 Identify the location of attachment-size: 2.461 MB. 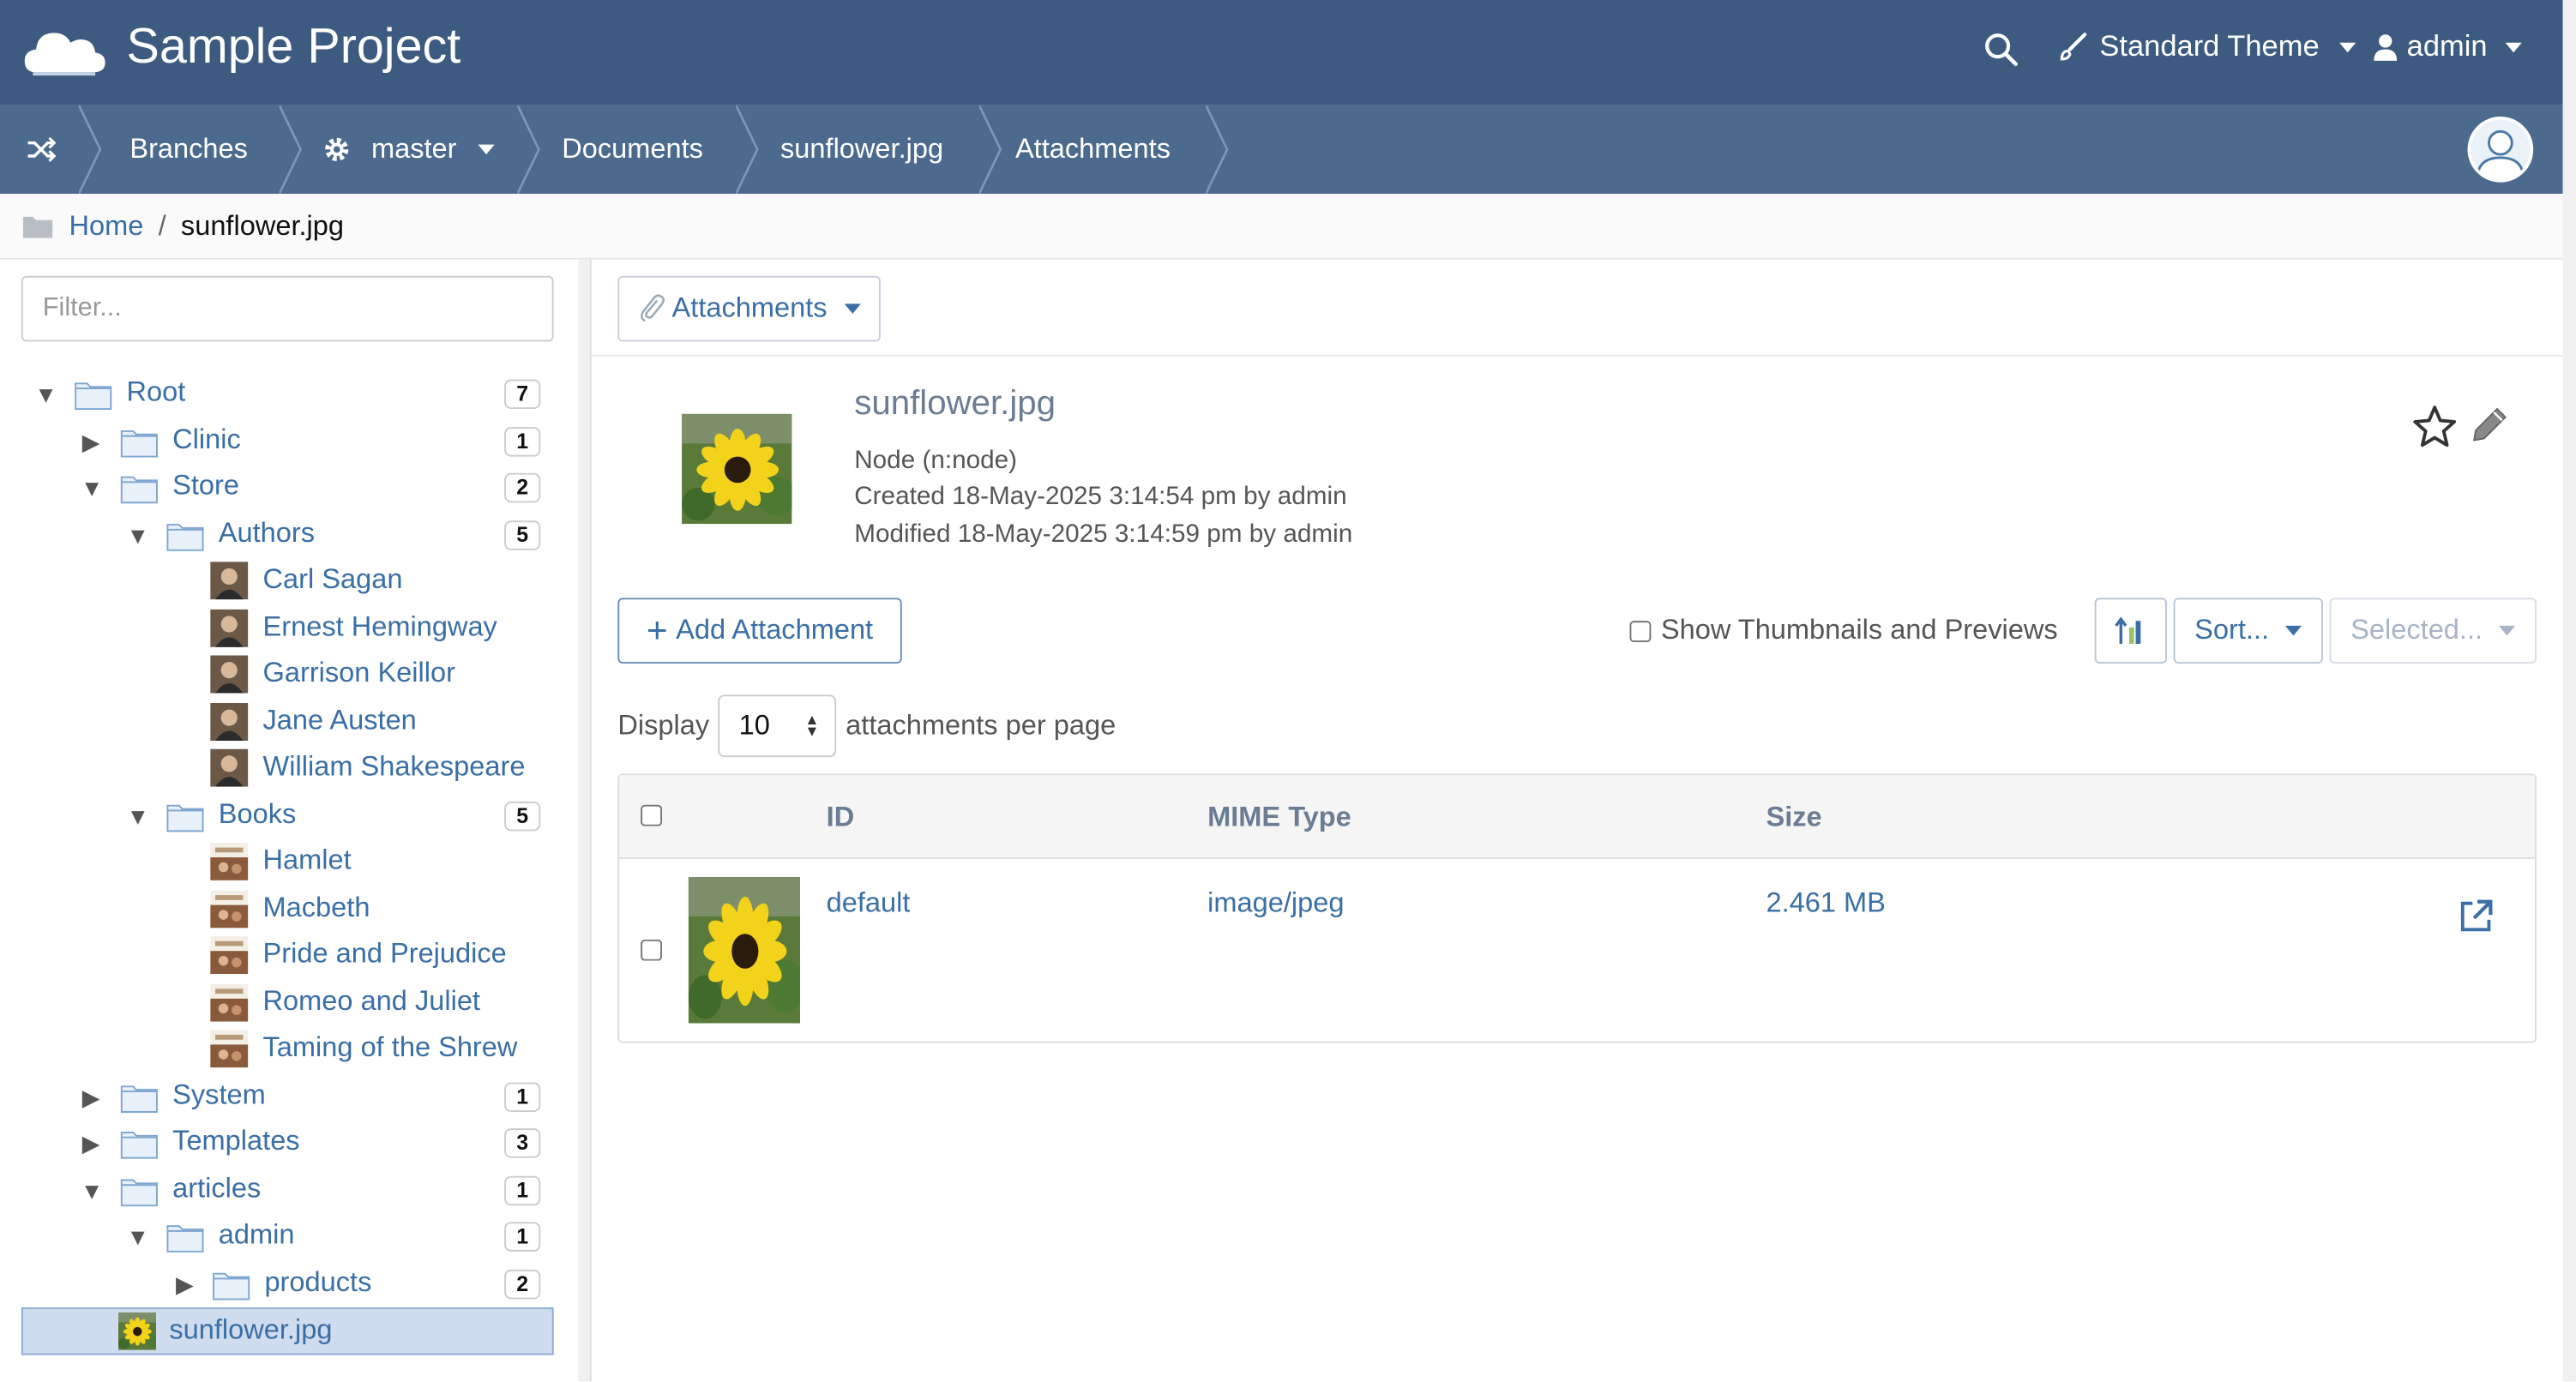
(1826, 902).